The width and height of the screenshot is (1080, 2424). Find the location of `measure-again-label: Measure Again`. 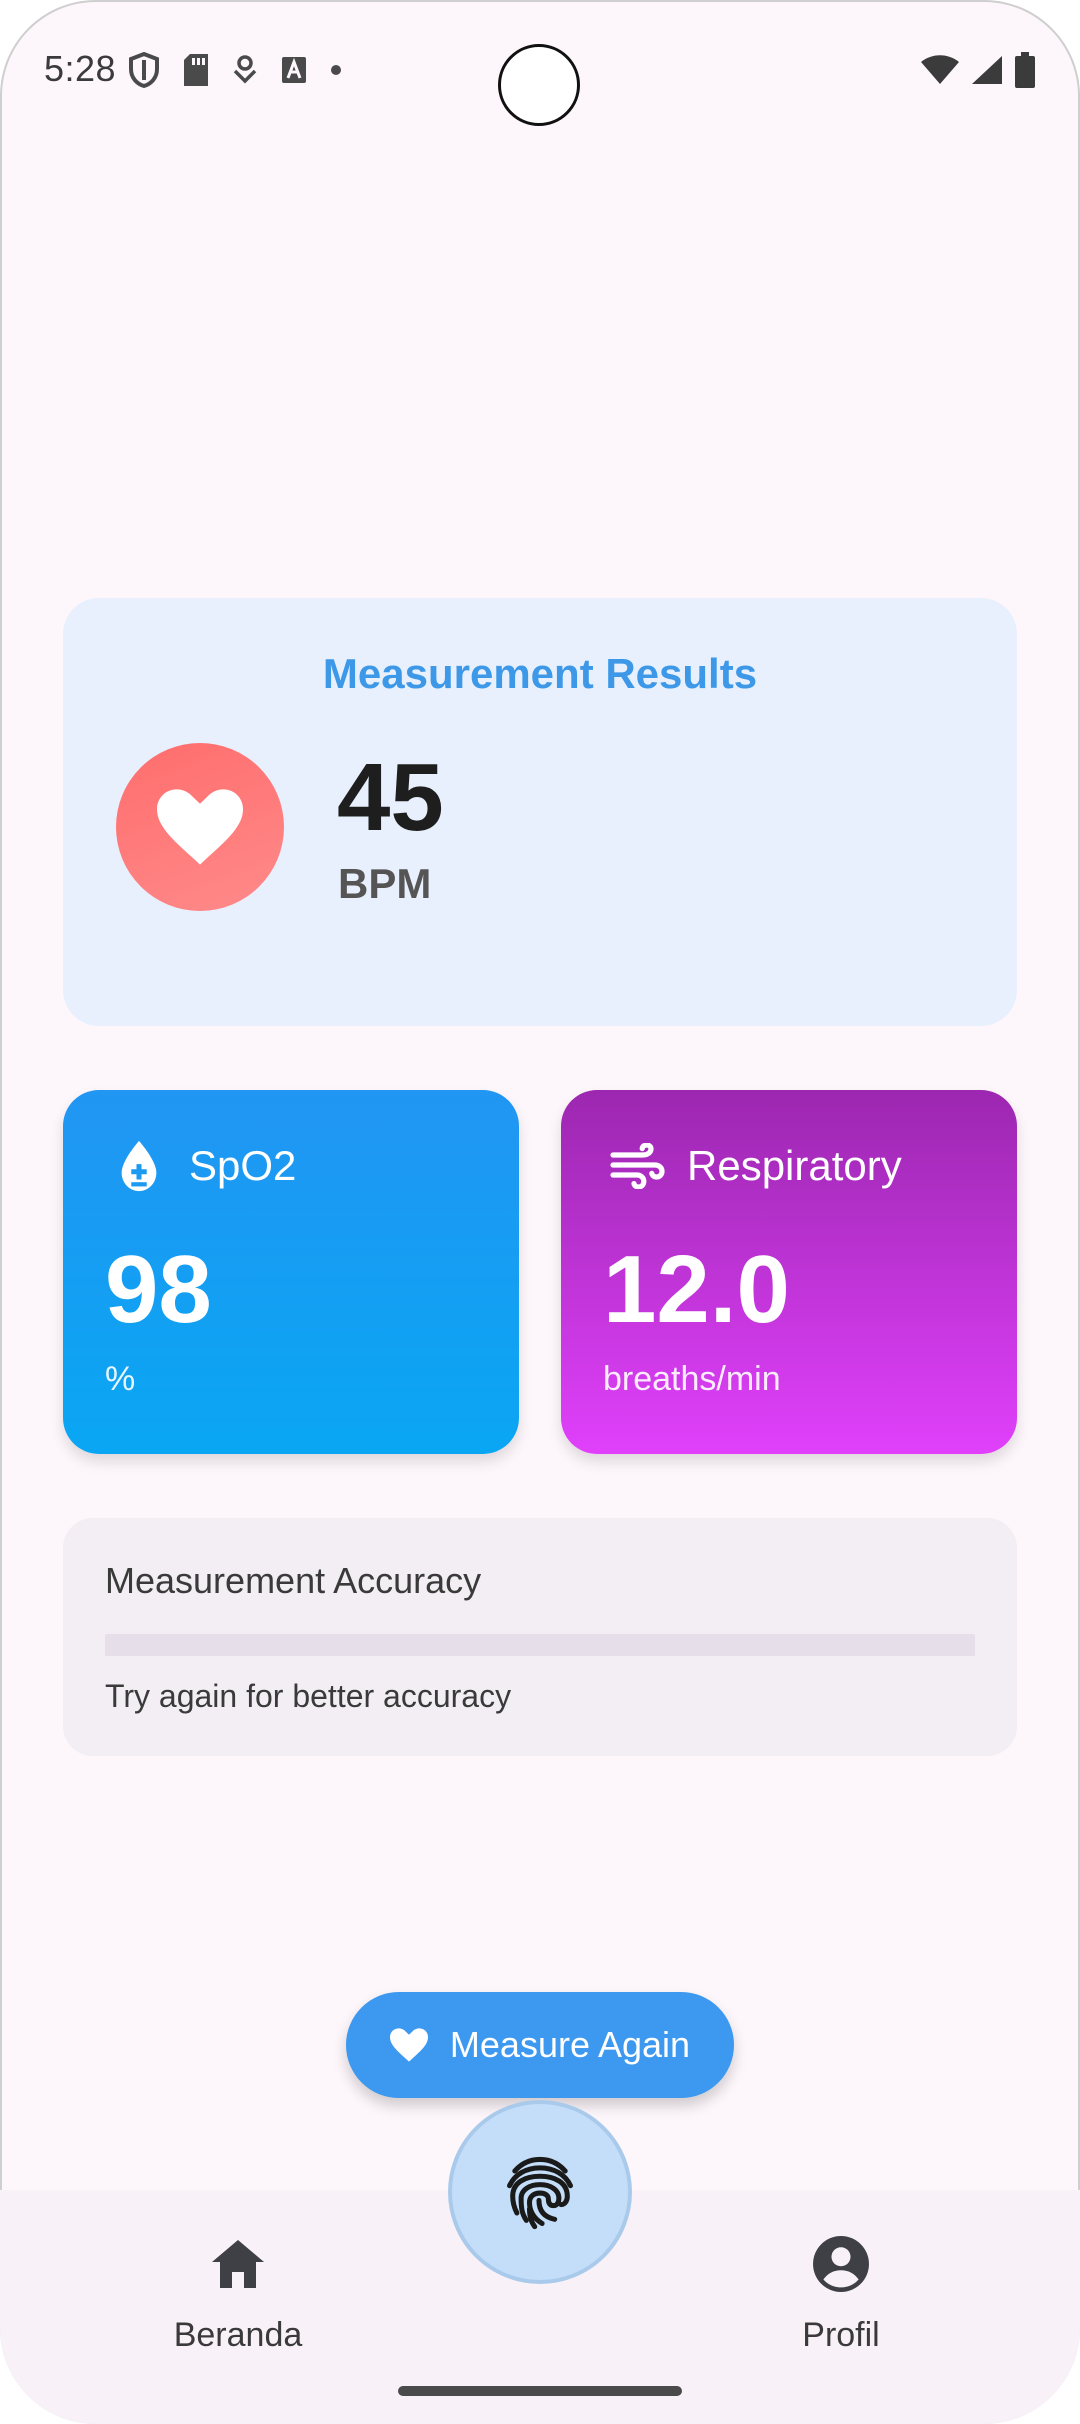

measure-again-label: Measure Again is located at coordinates (570, 2044).